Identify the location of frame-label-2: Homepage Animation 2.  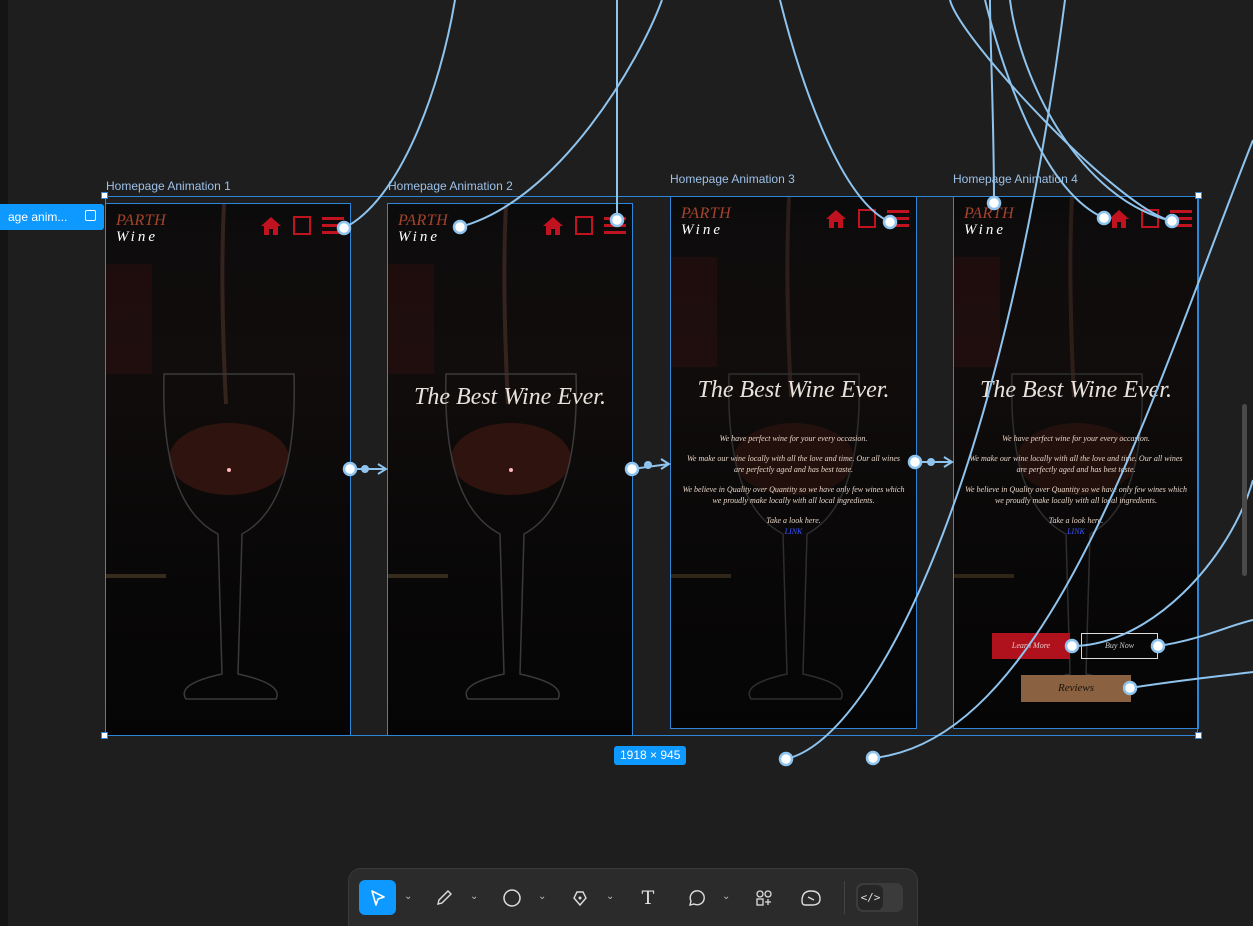
(450, 186).